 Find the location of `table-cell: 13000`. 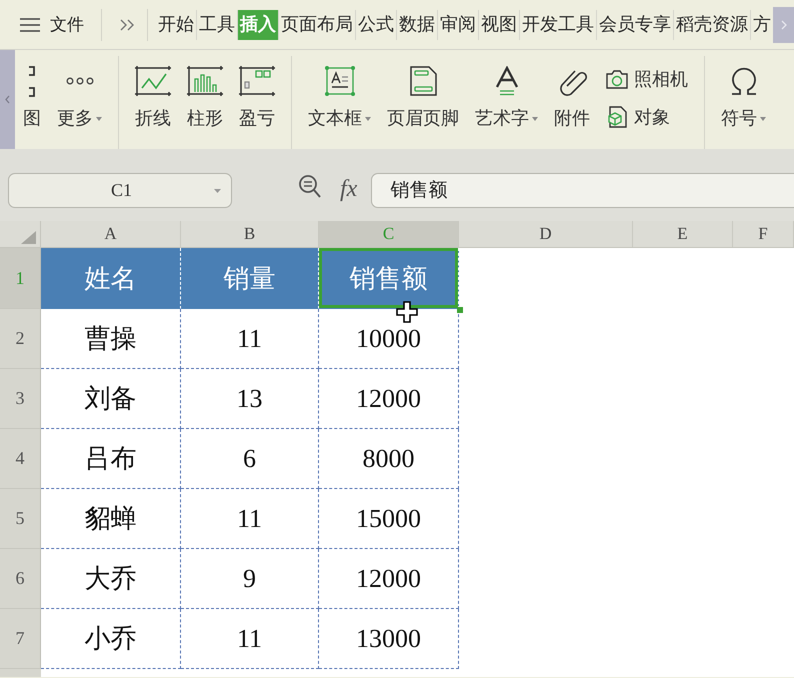

table-cell: 13000 is located at coordinates (389, 639).